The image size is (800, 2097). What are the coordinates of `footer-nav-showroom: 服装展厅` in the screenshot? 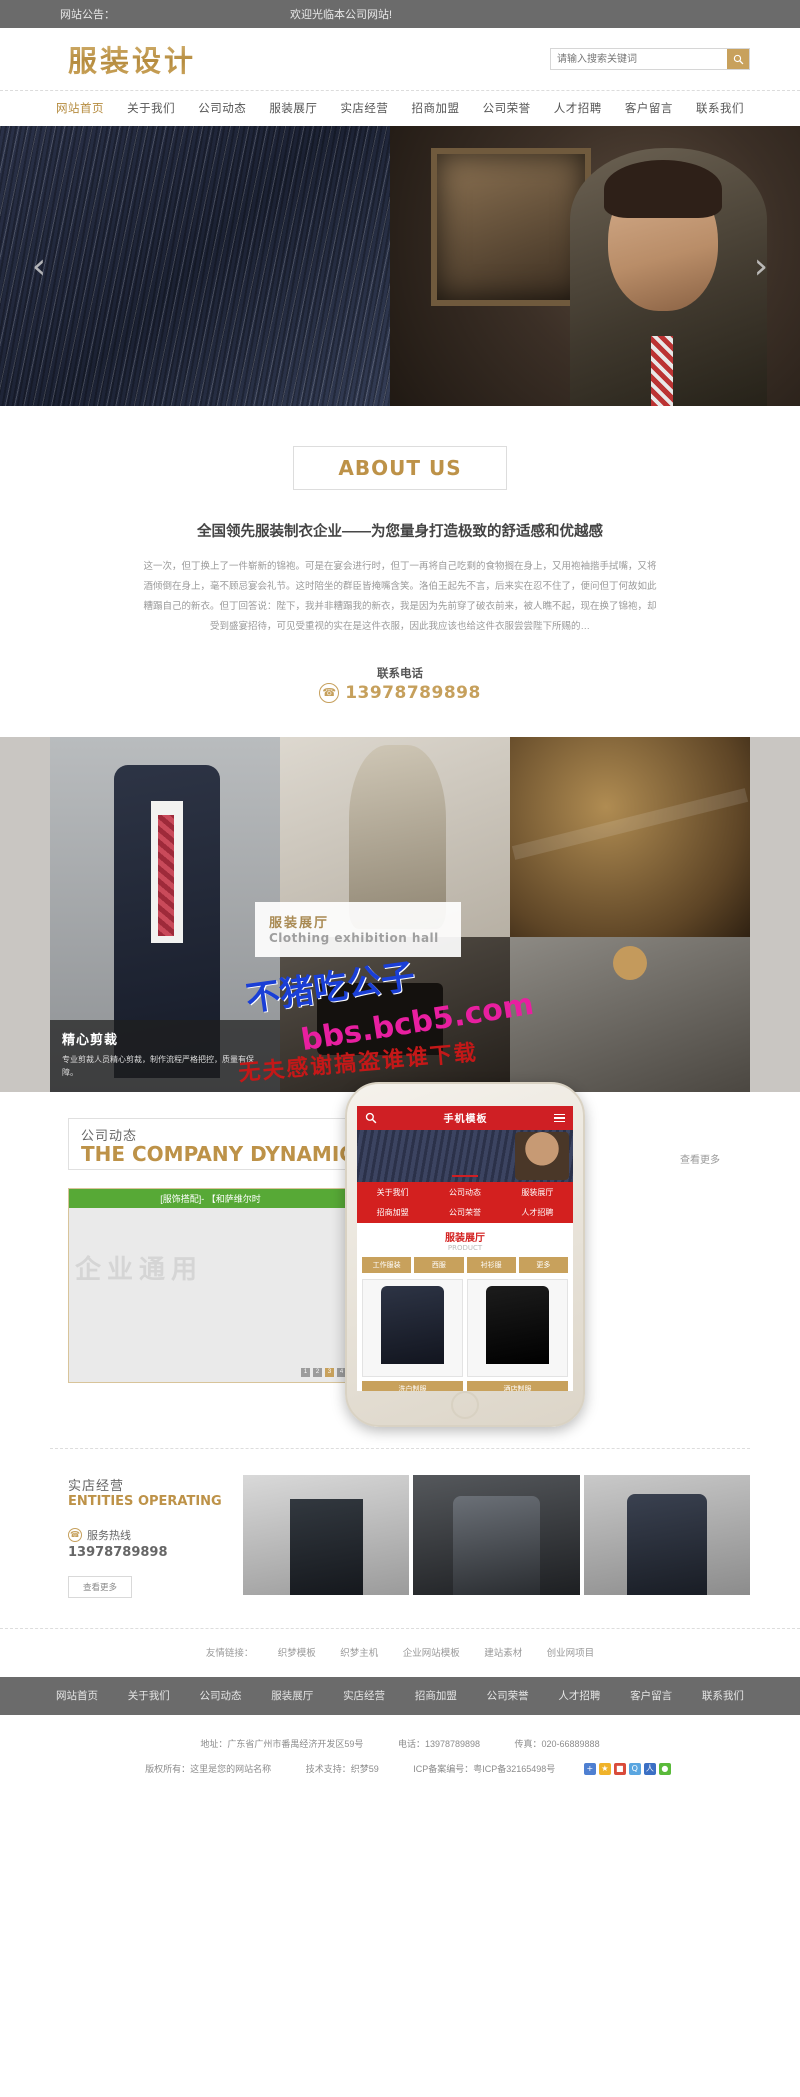 It's located at (292, 1695).